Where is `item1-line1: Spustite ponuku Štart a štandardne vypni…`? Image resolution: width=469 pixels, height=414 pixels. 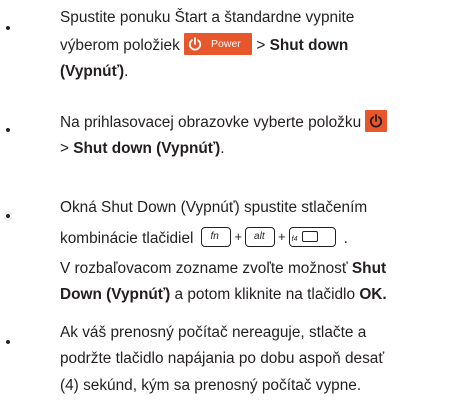 item1-line1: Spustite ponuku Štart a štandardne vypni… is located at coordinates (207, 17).